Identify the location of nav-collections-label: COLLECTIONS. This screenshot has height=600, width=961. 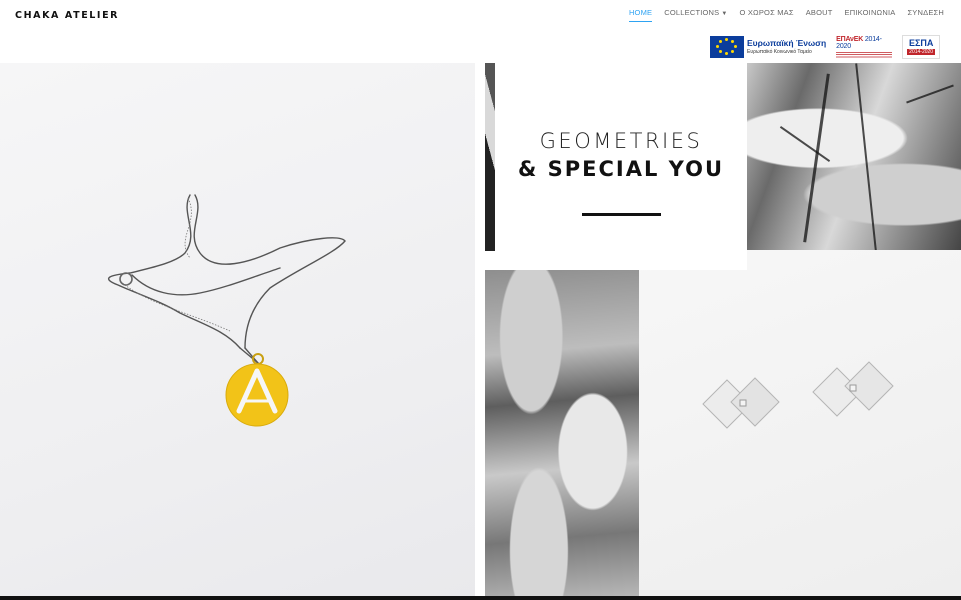
(692, 12).